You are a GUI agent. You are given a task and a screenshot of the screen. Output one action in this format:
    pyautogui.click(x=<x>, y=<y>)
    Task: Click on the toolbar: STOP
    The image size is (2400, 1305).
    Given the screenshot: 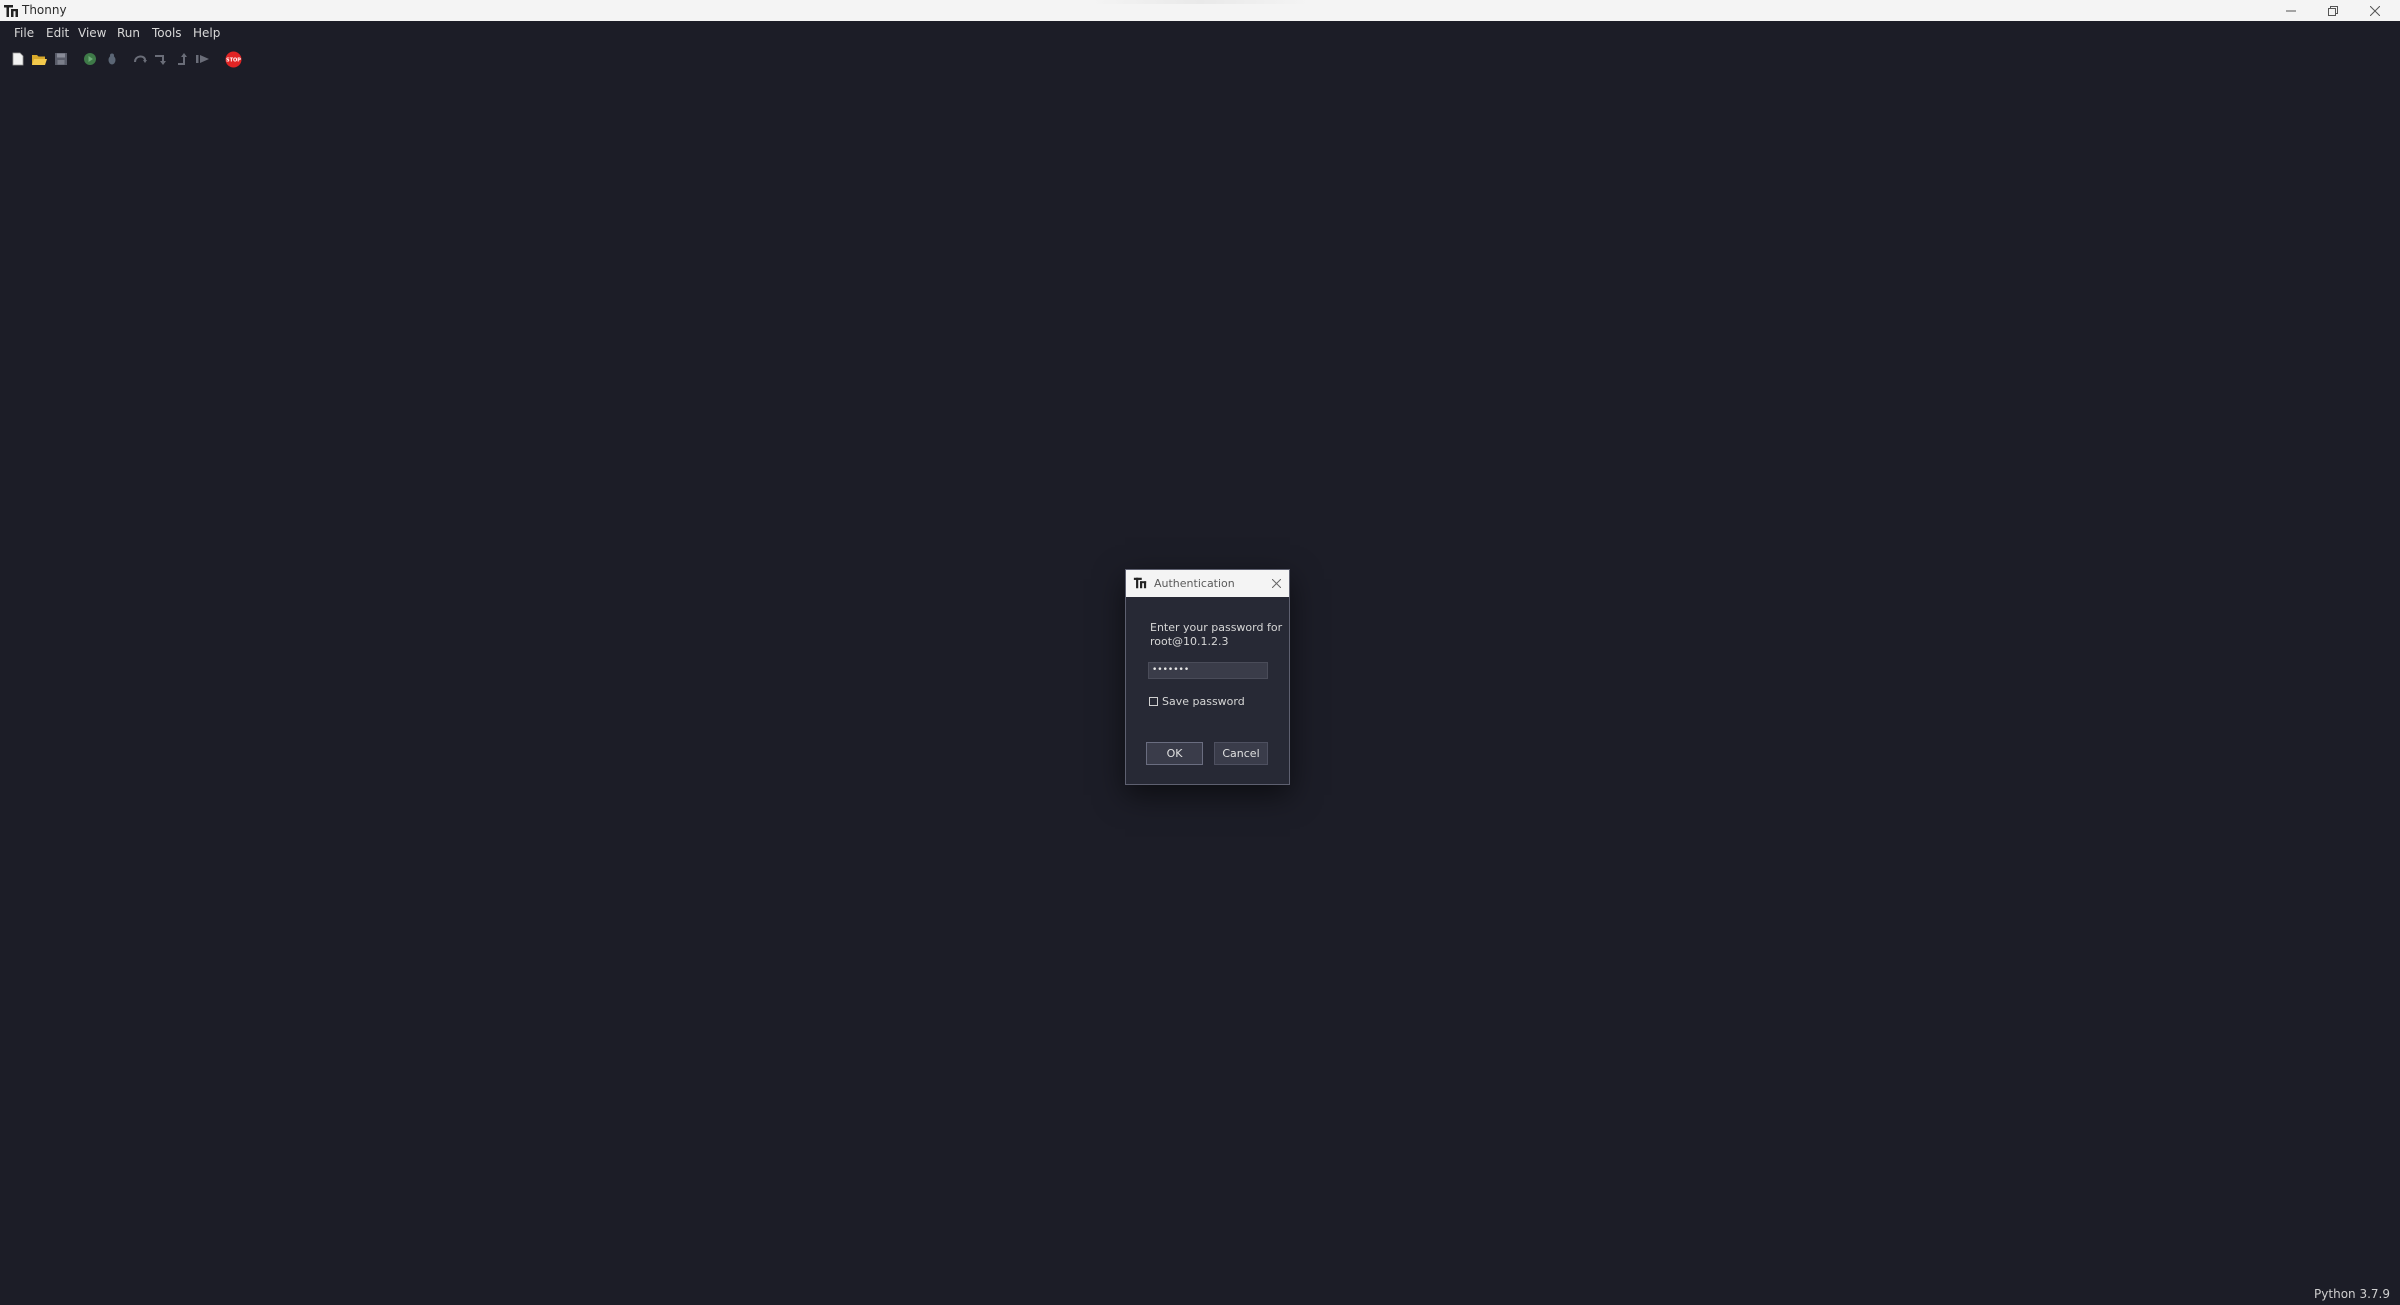 What is the action you would take?
    pyautogui.click(x=1200, y=59)
    